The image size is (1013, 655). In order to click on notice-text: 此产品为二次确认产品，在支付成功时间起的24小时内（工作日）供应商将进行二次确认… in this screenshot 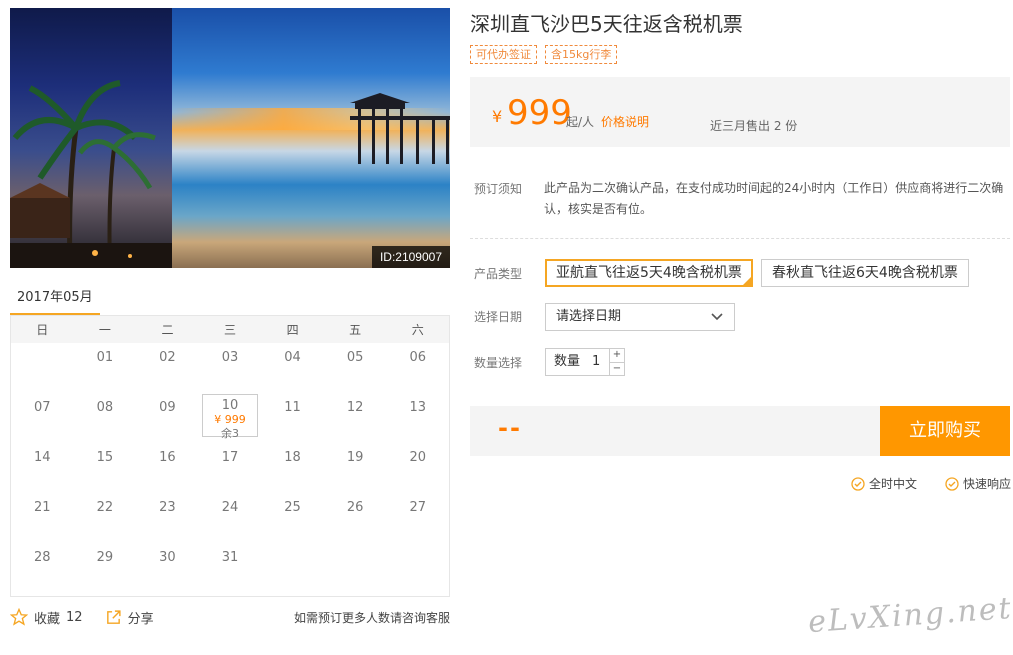, I will do `click(774, 198)`.